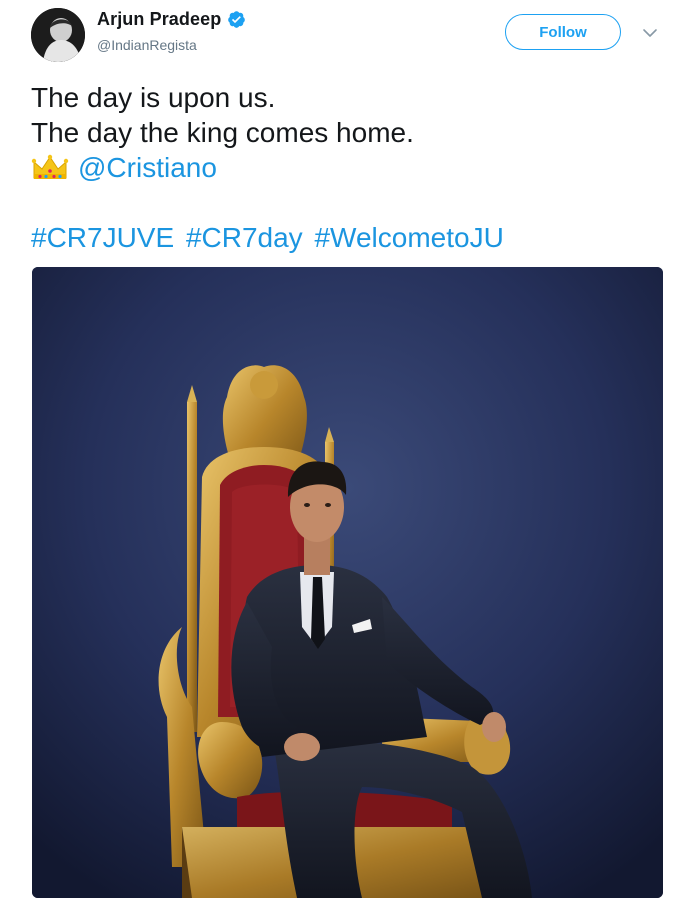 This screenshot has width=700, height=901. What do you see at coordinates (102, 237) in the screenshot?
I see `hashtag-link: #CR7JUVE` at bounding box center [102, 237].